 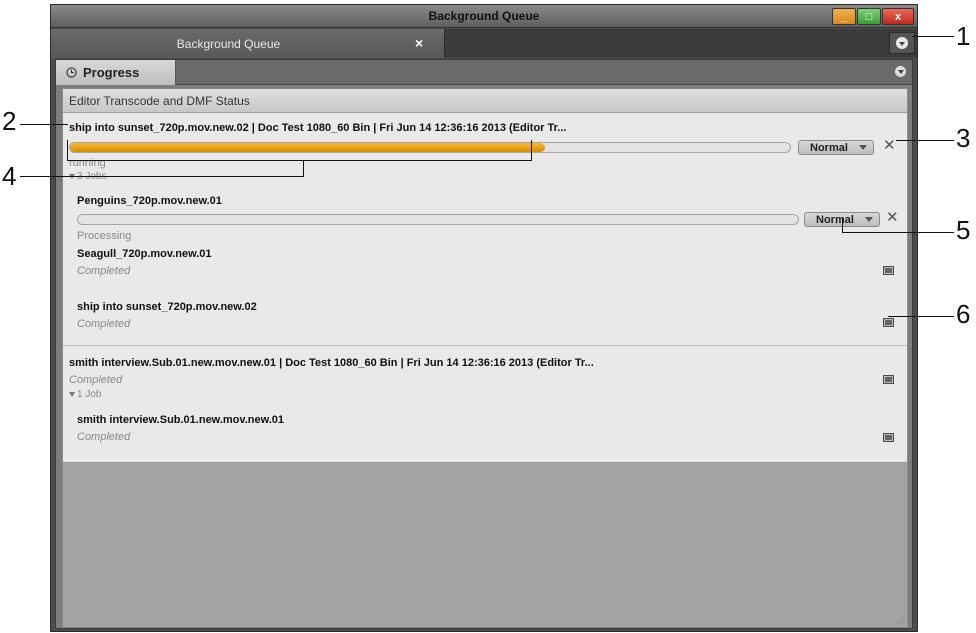 I want to click on job-title: smith interview.Sub.01.new.mov.new.01, so click(x=181, y=420).